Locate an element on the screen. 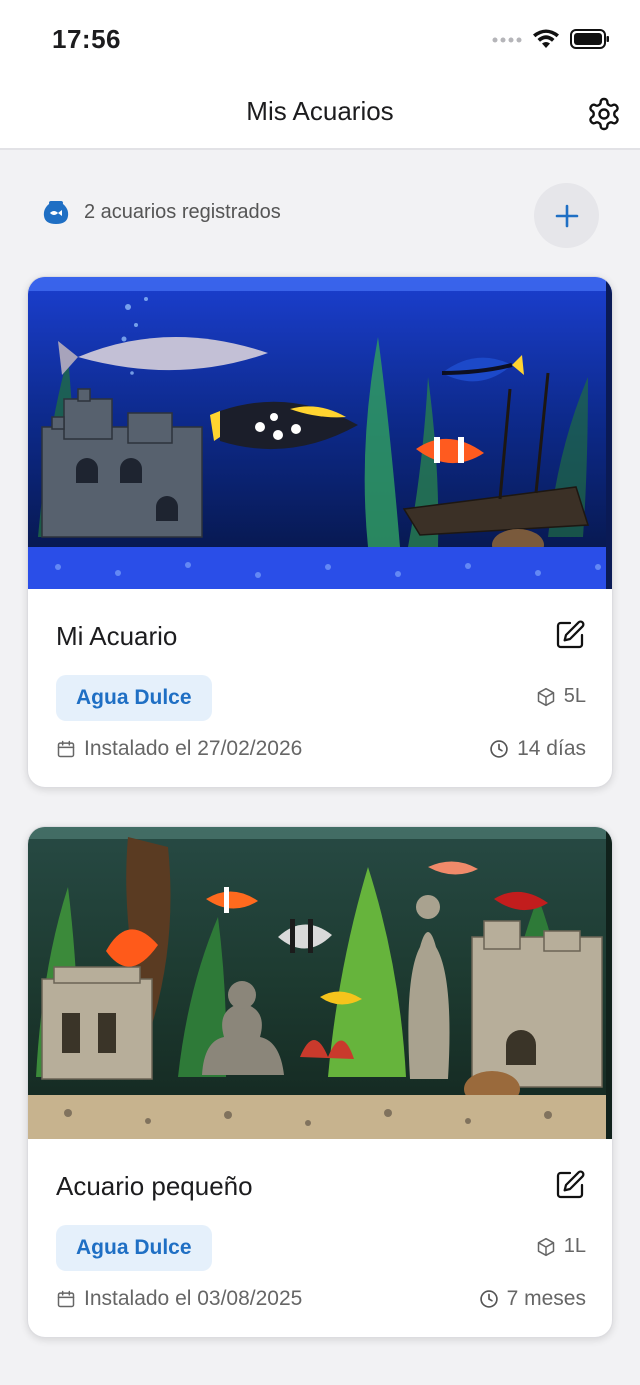 This screenshot has width=640, height=1385. installed-date-text: Instalado el 27/02/2026 is located at coordinates (193, 748).